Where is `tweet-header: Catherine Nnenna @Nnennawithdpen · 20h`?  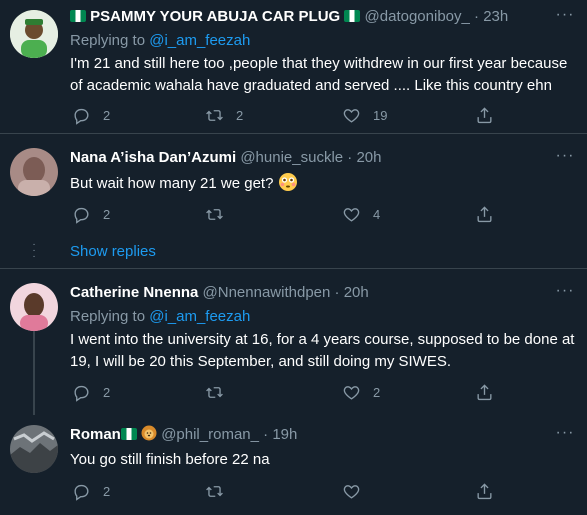 tweet-header: Catherine Nnenna @Nnennawithdpen · 20h is located at coordinates (308, 293).